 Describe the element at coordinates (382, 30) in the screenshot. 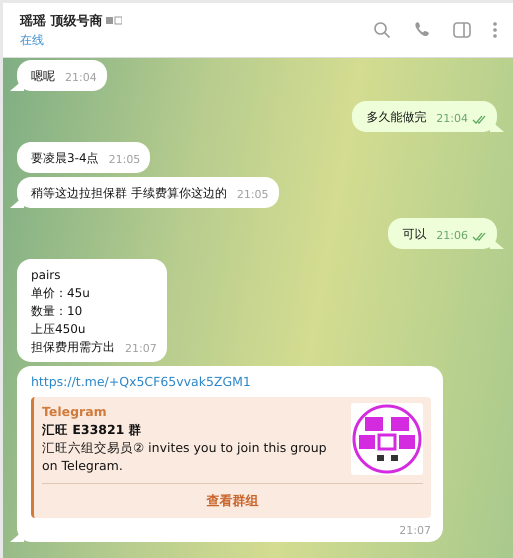

I see `search-icon` at that location.